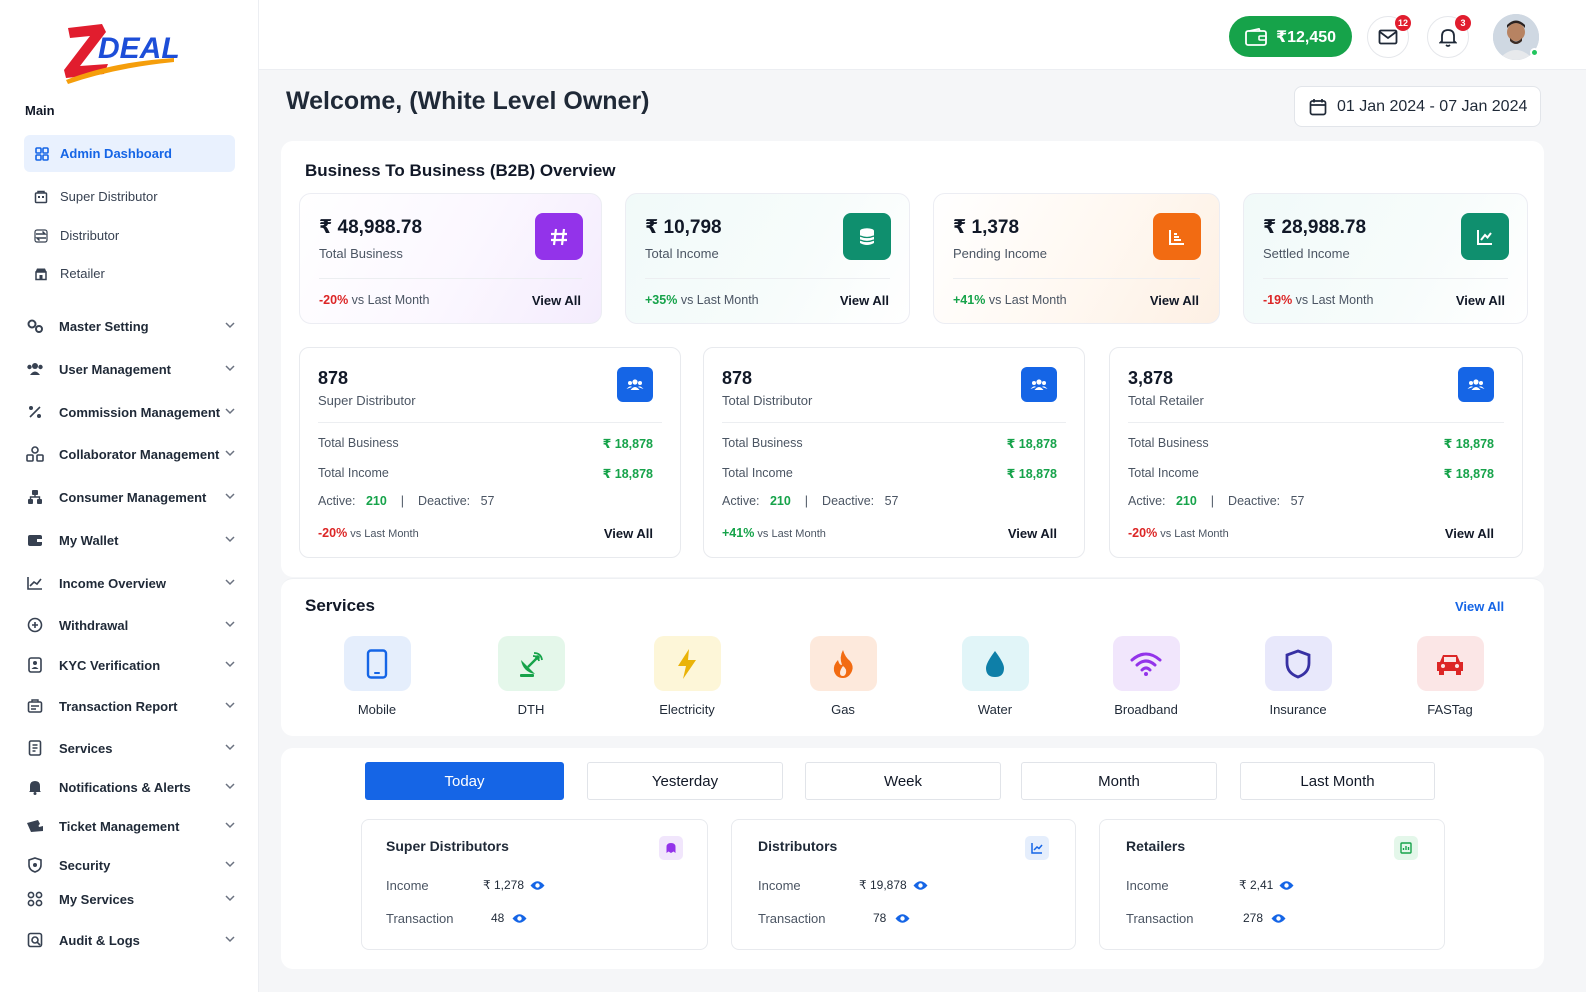 Image resolution: width=1586 pixels, height=992 pixels. Describe the element at coordinates (35, 369) in the screenshot. I see `users-icon` at that location.